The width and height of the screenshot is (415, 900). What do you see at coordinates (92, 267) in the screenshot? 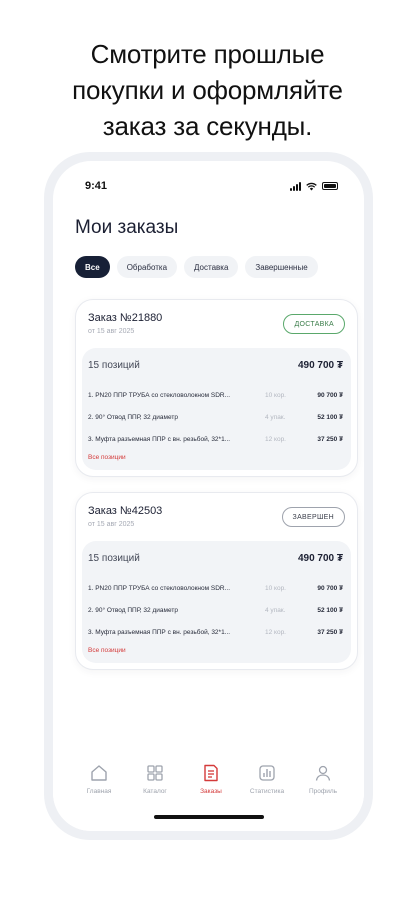
I see `filter-all: Все` at bounding box center [92, 267].